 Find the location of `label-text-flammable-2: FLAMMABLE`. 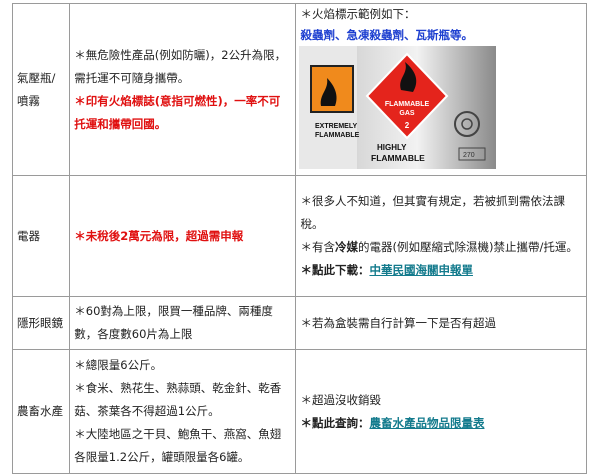

label-text-flammable-2: FLAMMABLE is located at coordinates (398, 158).